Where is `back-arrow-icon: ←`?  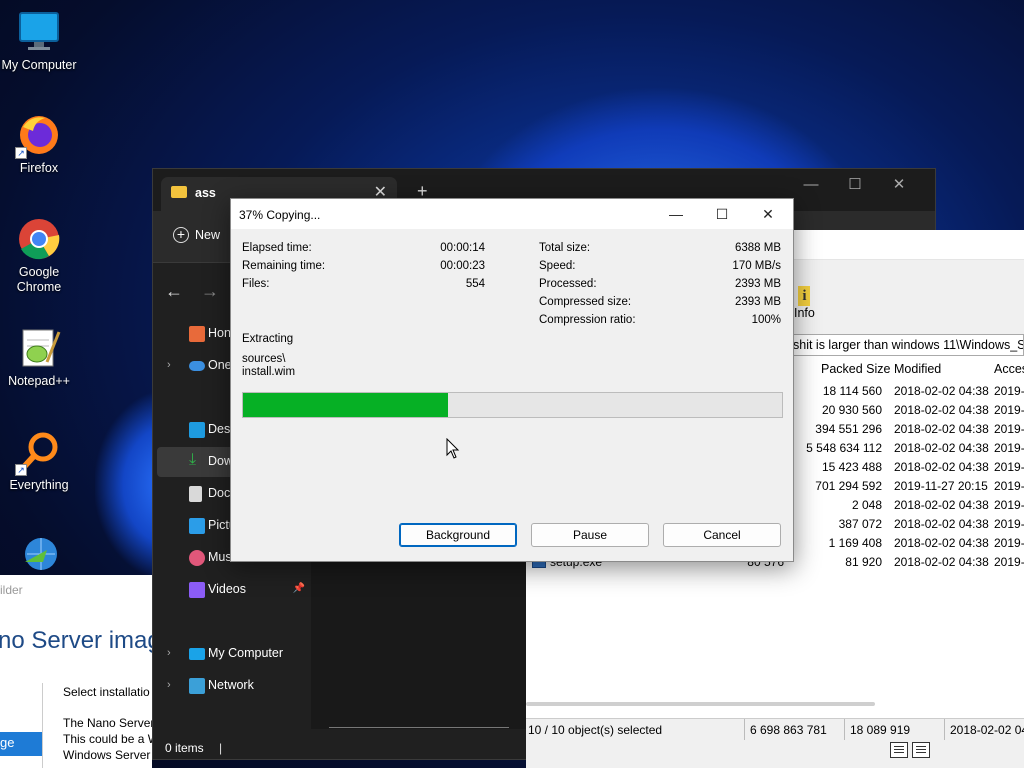
back-arrow-icon: ← is located at coordinates (174, 291).